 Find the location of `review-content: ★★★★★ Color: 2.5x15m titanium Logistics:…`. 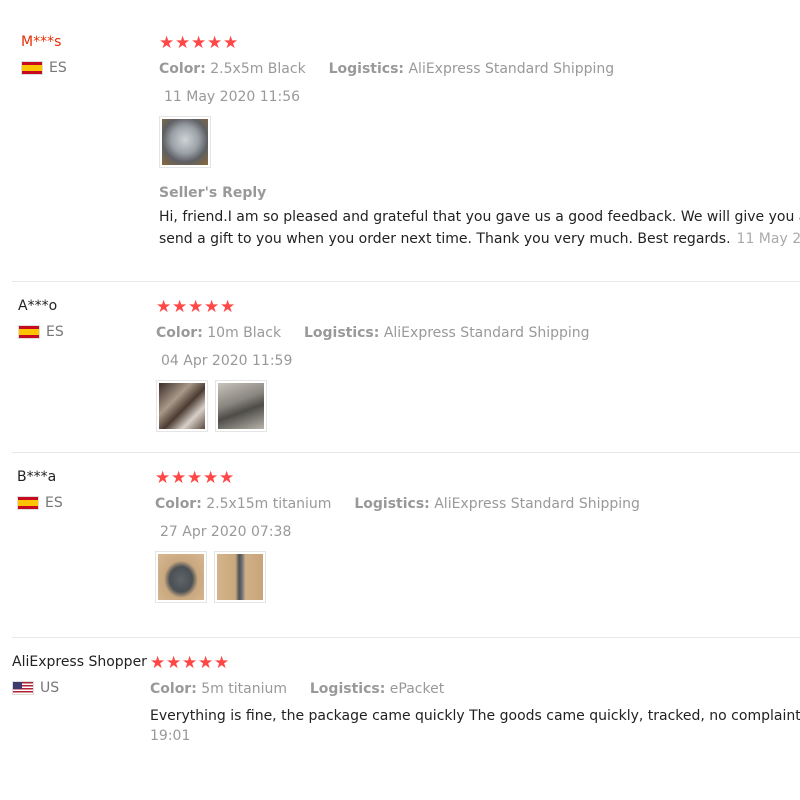

review-content: ★★★★★ Color: 2.5x15m titanium Logistics:… is located at coordinates (397, 536).